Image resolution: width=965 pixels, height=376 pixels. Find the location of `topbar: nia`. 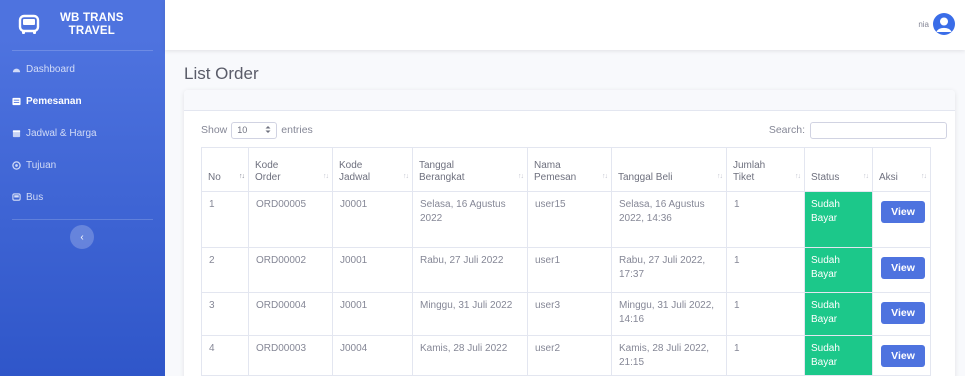

topbar: nia is located at coordinates (565, 25).